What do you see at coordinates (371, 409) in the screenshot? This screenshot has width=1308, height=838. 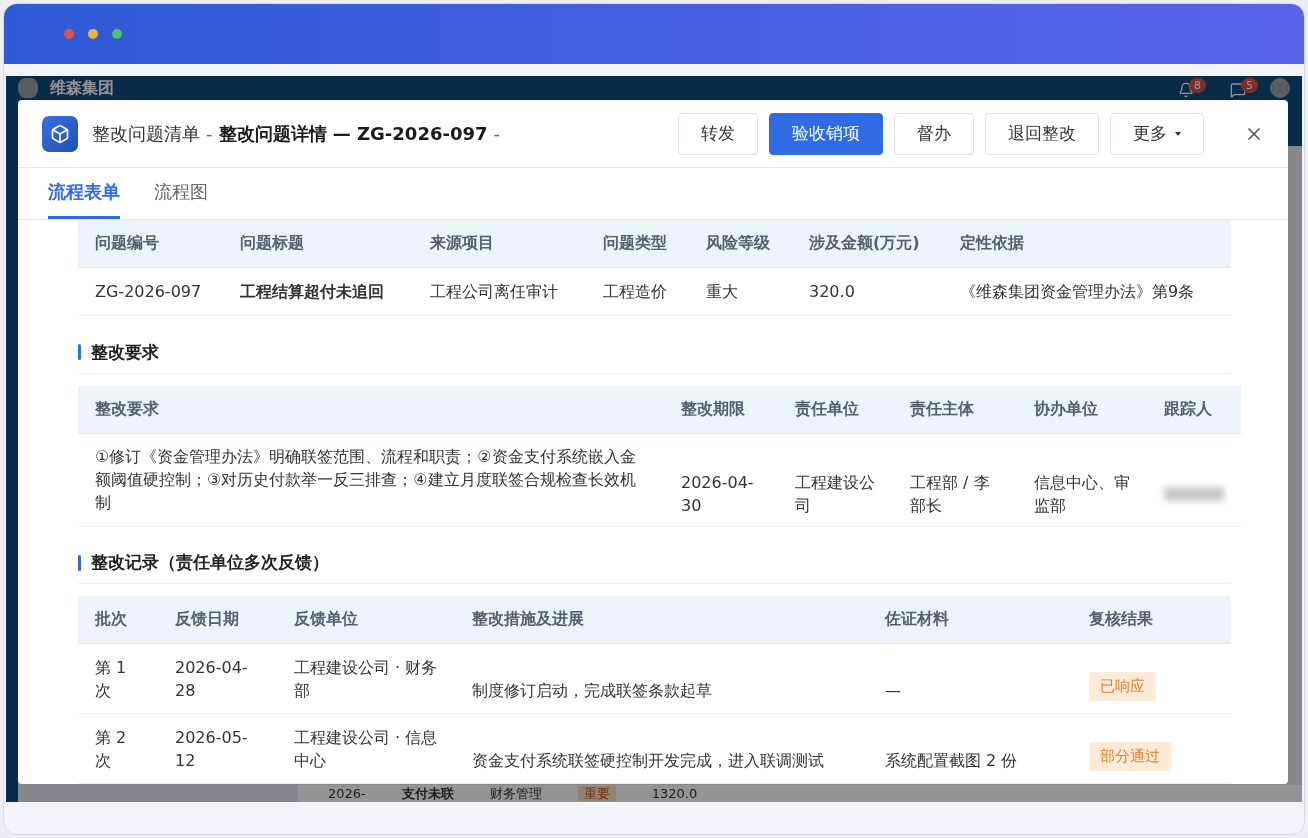 I see `column-header: 整改要求` at bounding box center [371, 409].